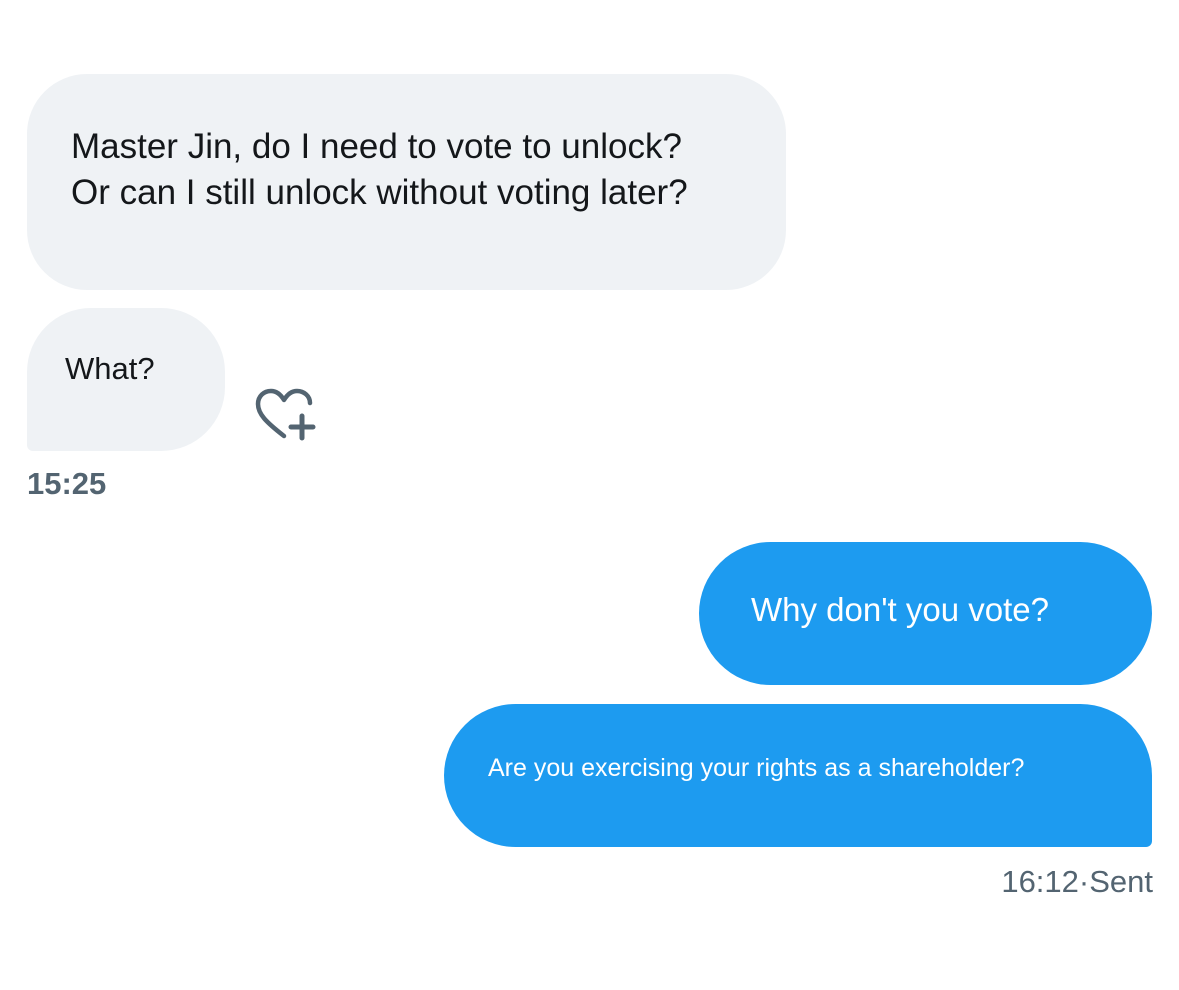  Describe the element at coordinates (67, 483) in the screenshot. I see `message-timestamp: 15:25` at that location.